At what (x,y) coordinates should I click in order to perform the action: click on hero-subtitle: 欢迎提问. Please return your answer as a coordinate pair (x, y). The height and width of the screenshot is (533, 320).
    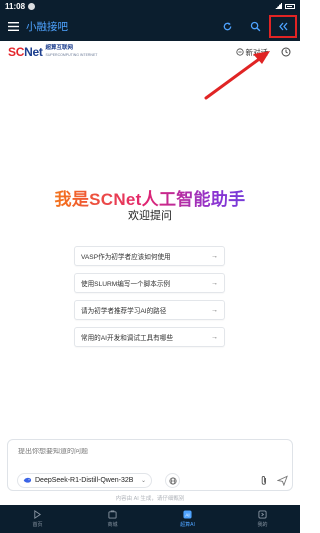
    Looking at the image, I should click on (150, 216).